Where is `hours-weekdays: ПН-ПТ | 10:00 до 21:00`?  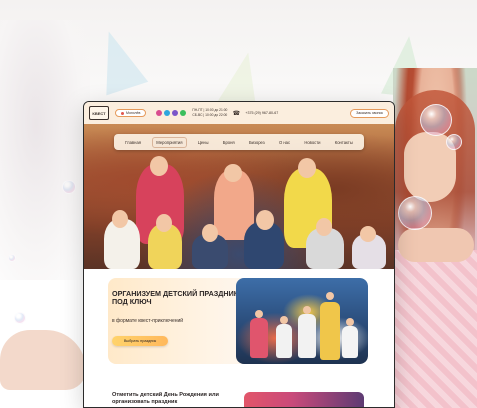
hours-weekdays: ПН-ПТ | 10:00 до 21:00 is located at coordinates (210, 110).